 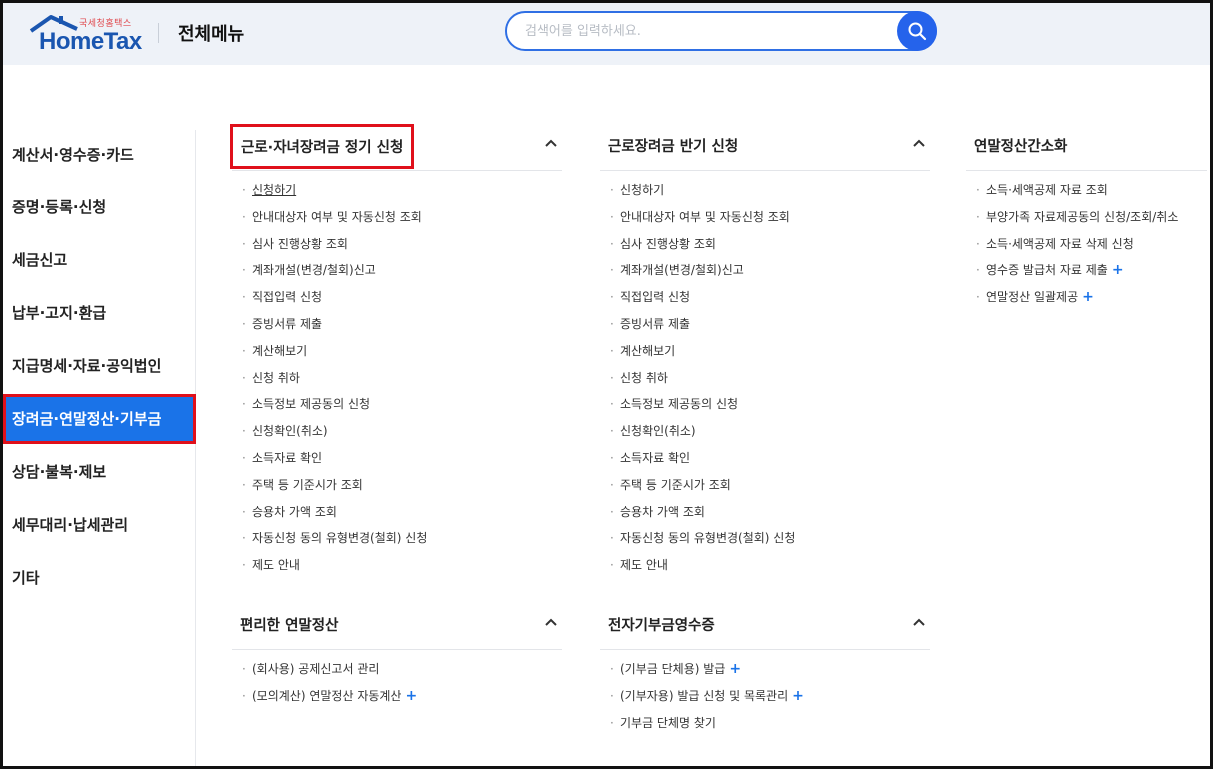 What do you see at coordinates (322, 146) in the screenshot?
I see `section-title: 근로·자녀장려금 정기 신청` at bounding box center [322, 146].